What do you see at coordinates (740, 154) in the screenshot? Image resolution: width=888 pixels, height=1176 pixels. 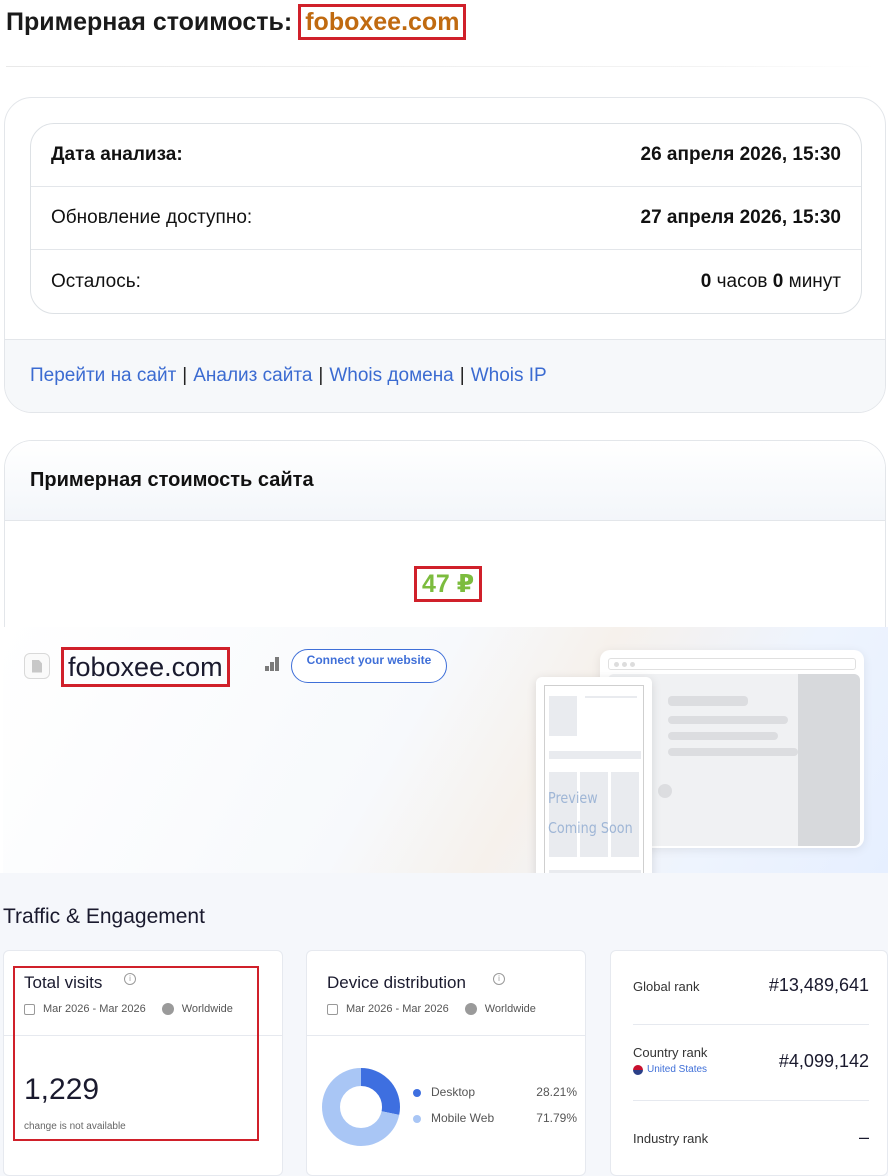 I see `analysis-date-value: 26 апреля 2026, 15:30` at bounding box center [740, 154].